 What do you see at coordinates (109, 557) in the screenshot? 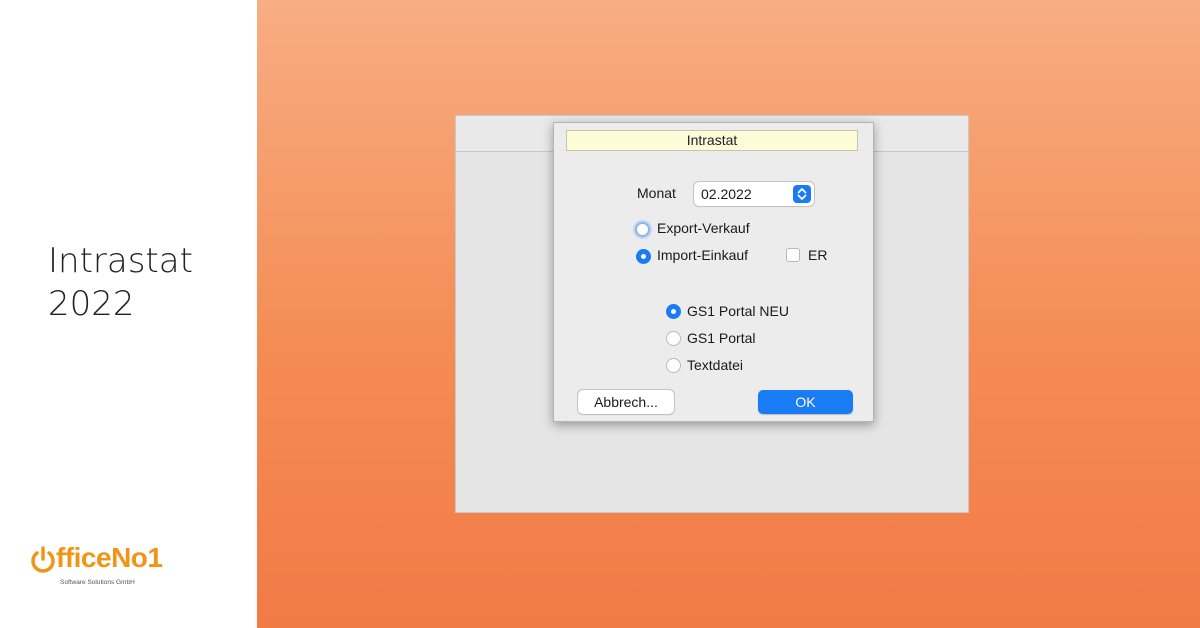
I see `logo-wordmark: fficeNo1` at bounding box center [109, 557].